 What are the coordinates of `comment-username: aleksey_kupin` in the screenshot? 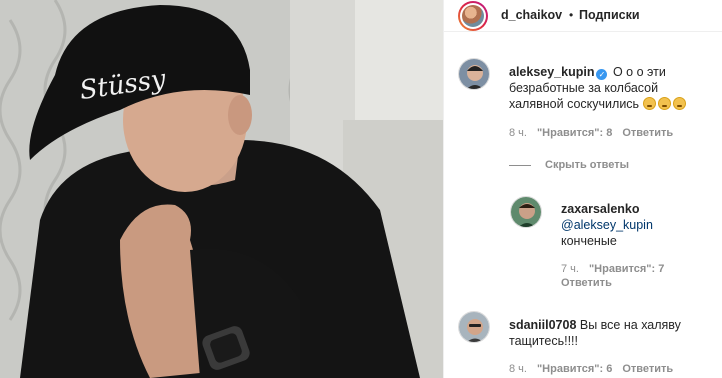 It's located at (551, 72).